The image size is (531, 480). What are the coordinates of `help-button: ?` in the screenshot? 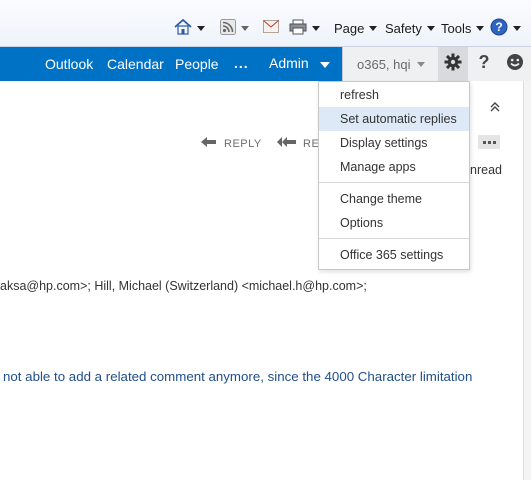 It's located at (505, 28).